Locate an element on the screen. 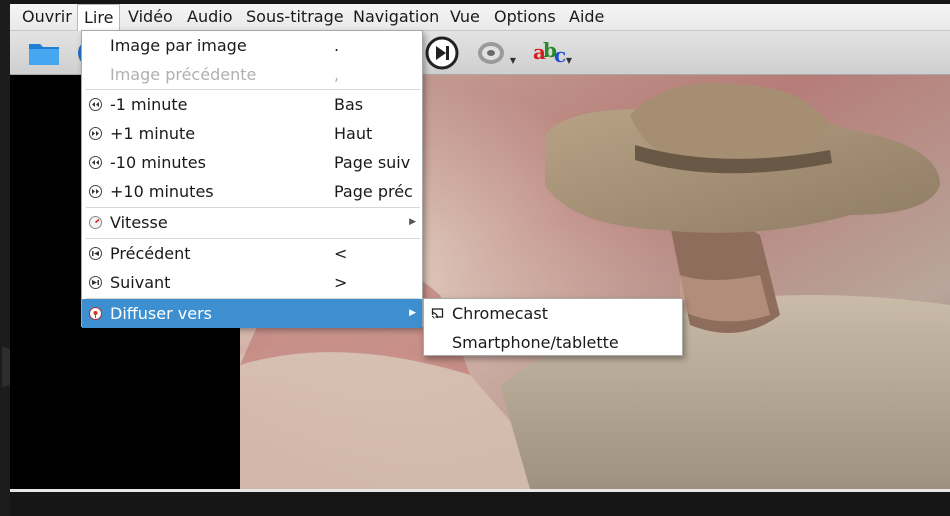  menu-item-label: Smartphone/tablette is located at coordinates (535, 342).